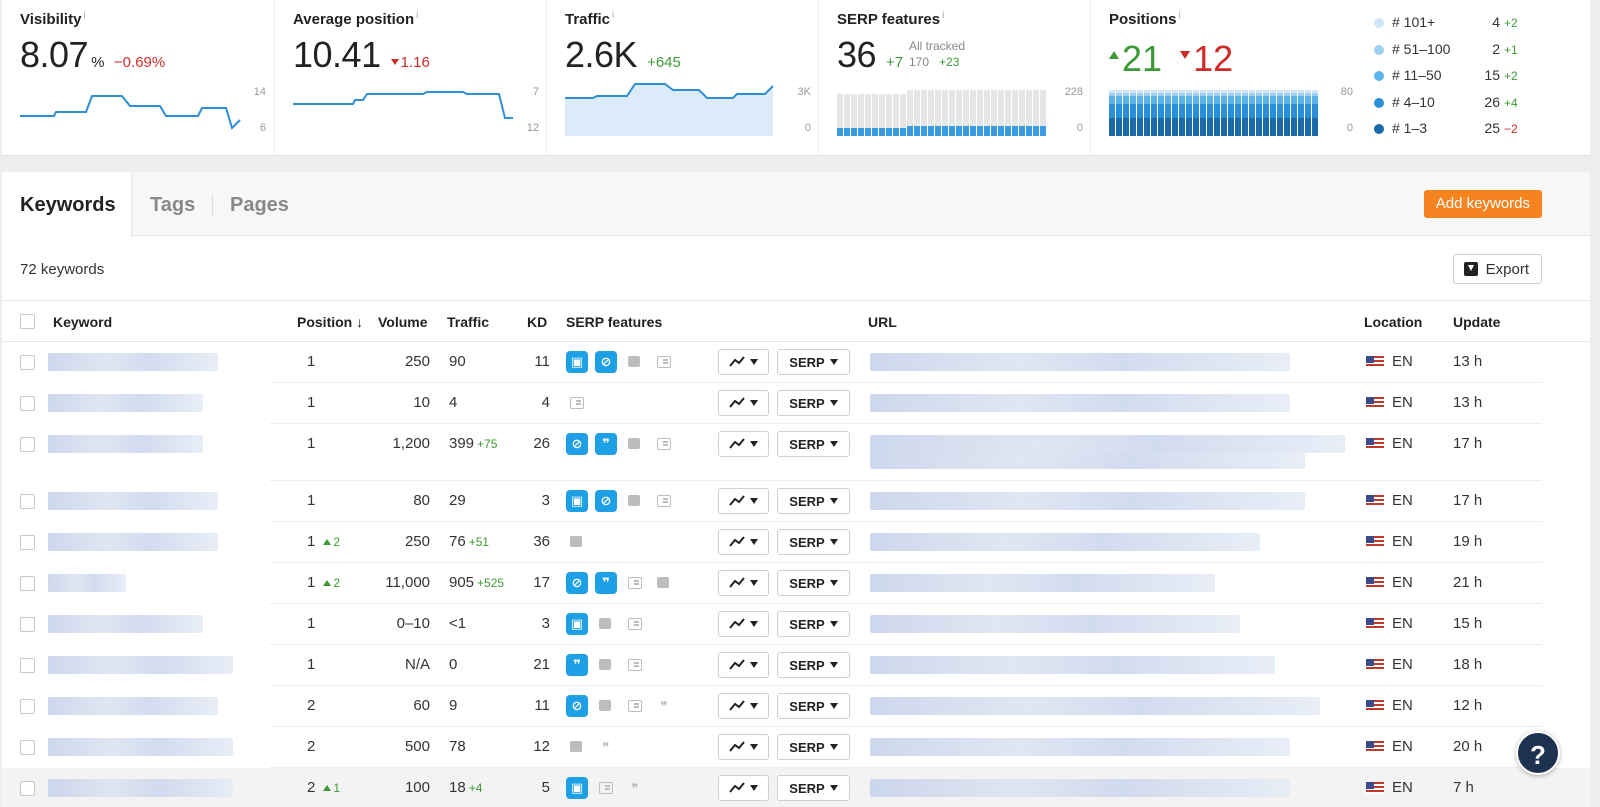 The height and width of the screenshot is (807, 1600). Describe the element at coordinates (1462, 52) in the screenshot. I see `legend-item: # 51–100 2 +1` at that location.